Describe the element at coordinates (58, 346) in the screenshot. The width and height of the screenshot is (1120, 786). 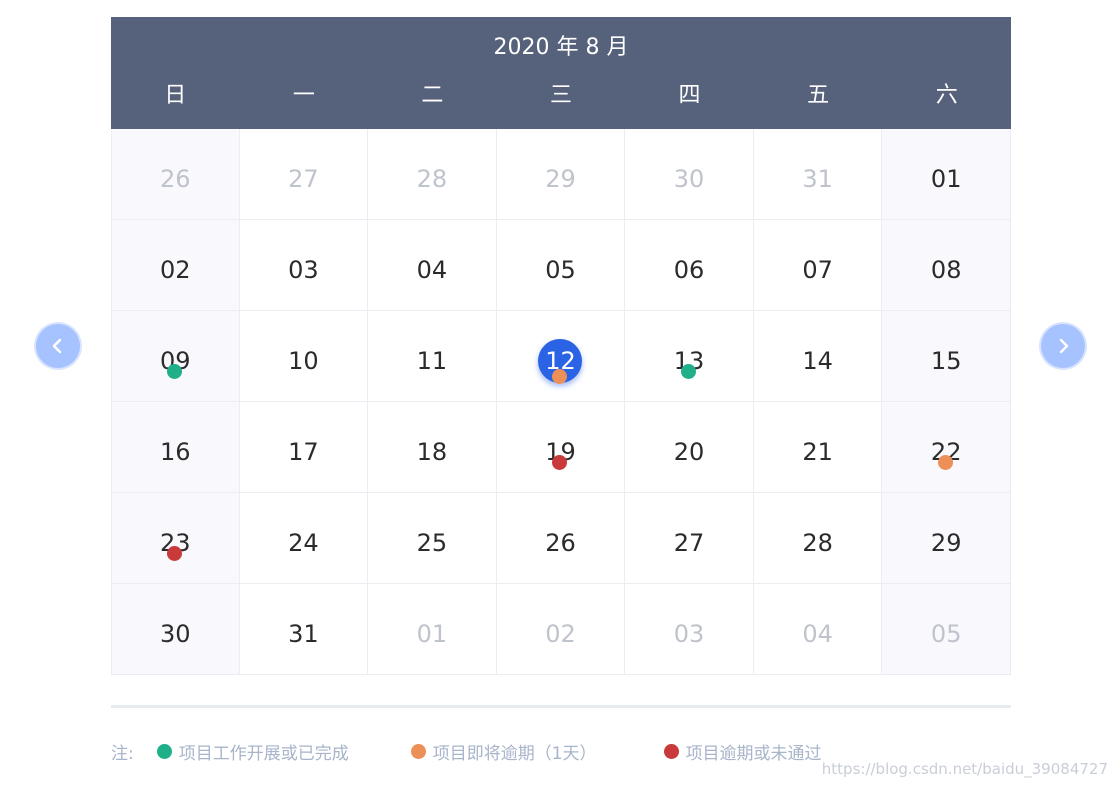
I see `prev-month-button` at that location.